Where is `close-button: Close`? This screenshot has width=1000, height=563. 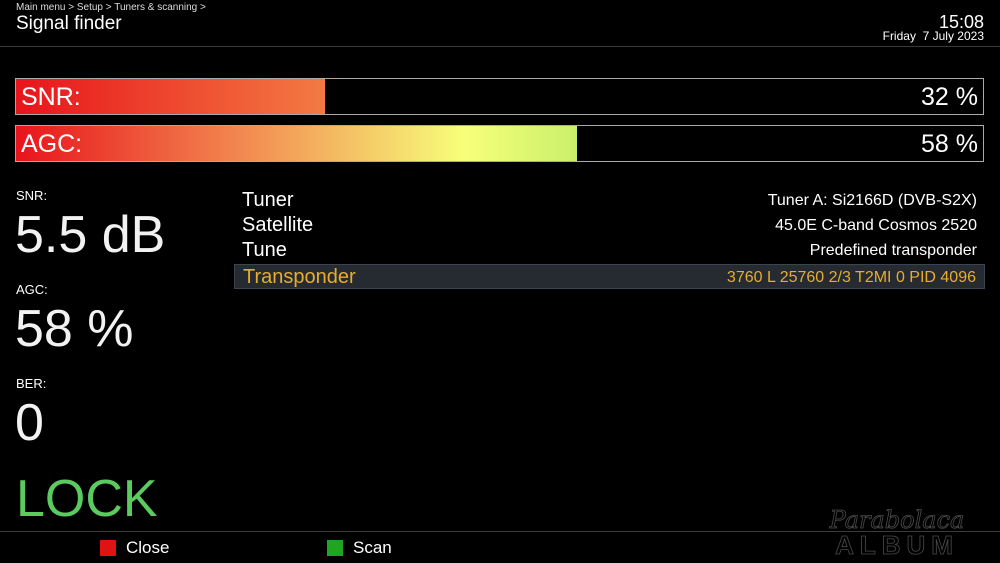 close-button: Close is located at coordinates (134, 548).